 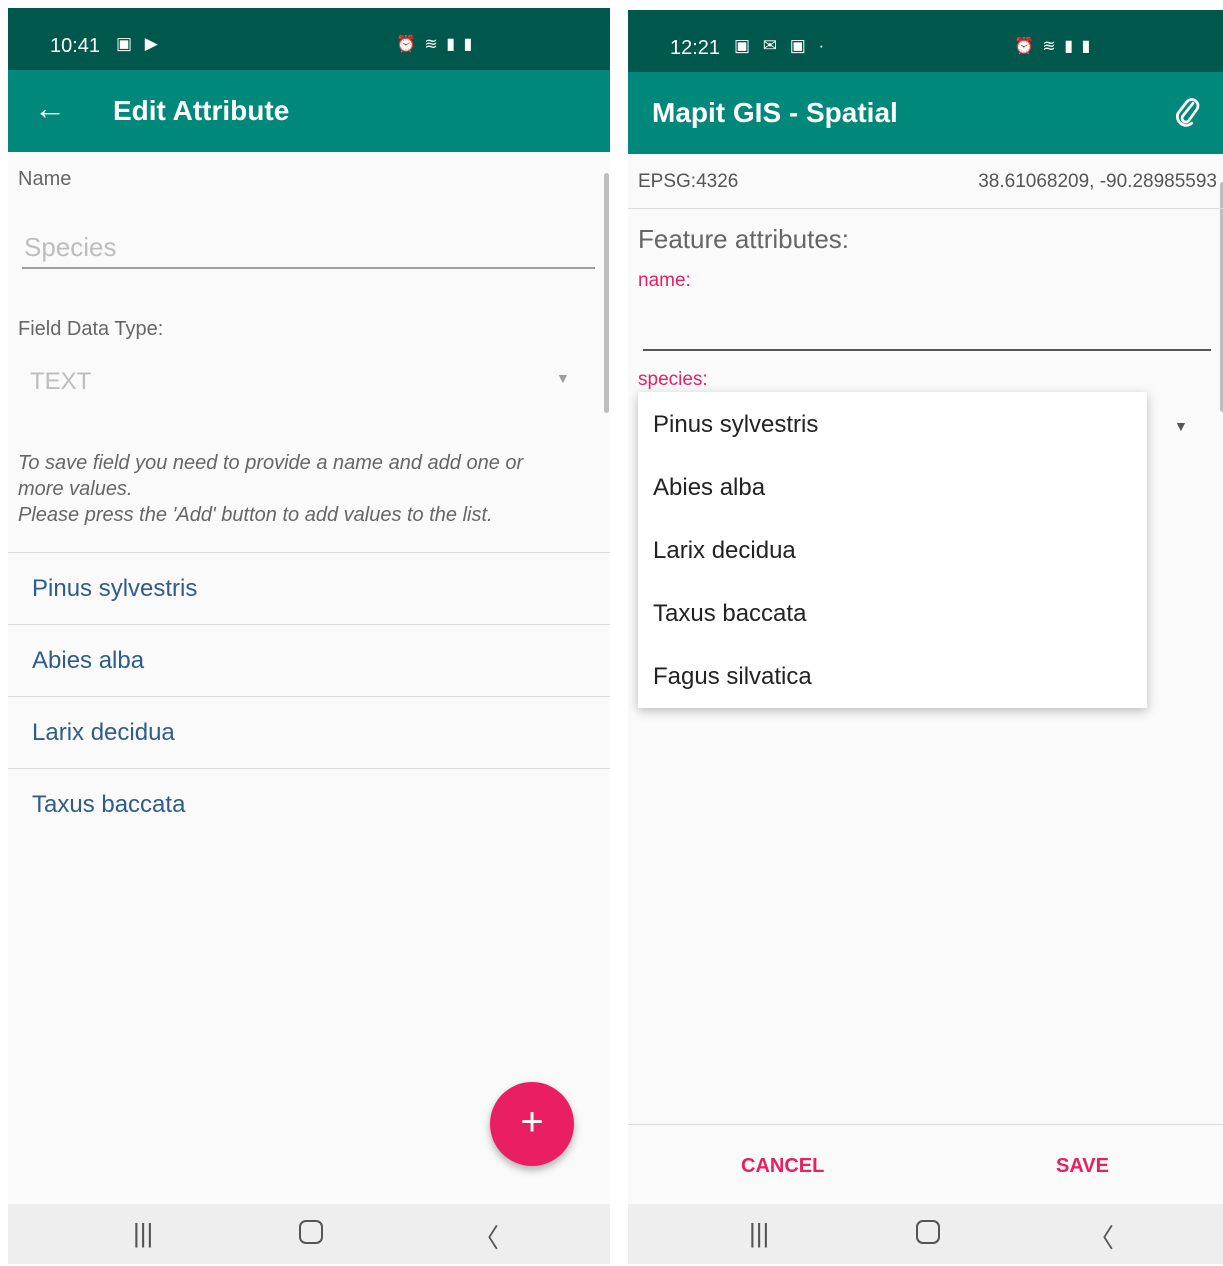 I want to click on dropdown-option: Fagus silvatica, so click(x=732, y=677).